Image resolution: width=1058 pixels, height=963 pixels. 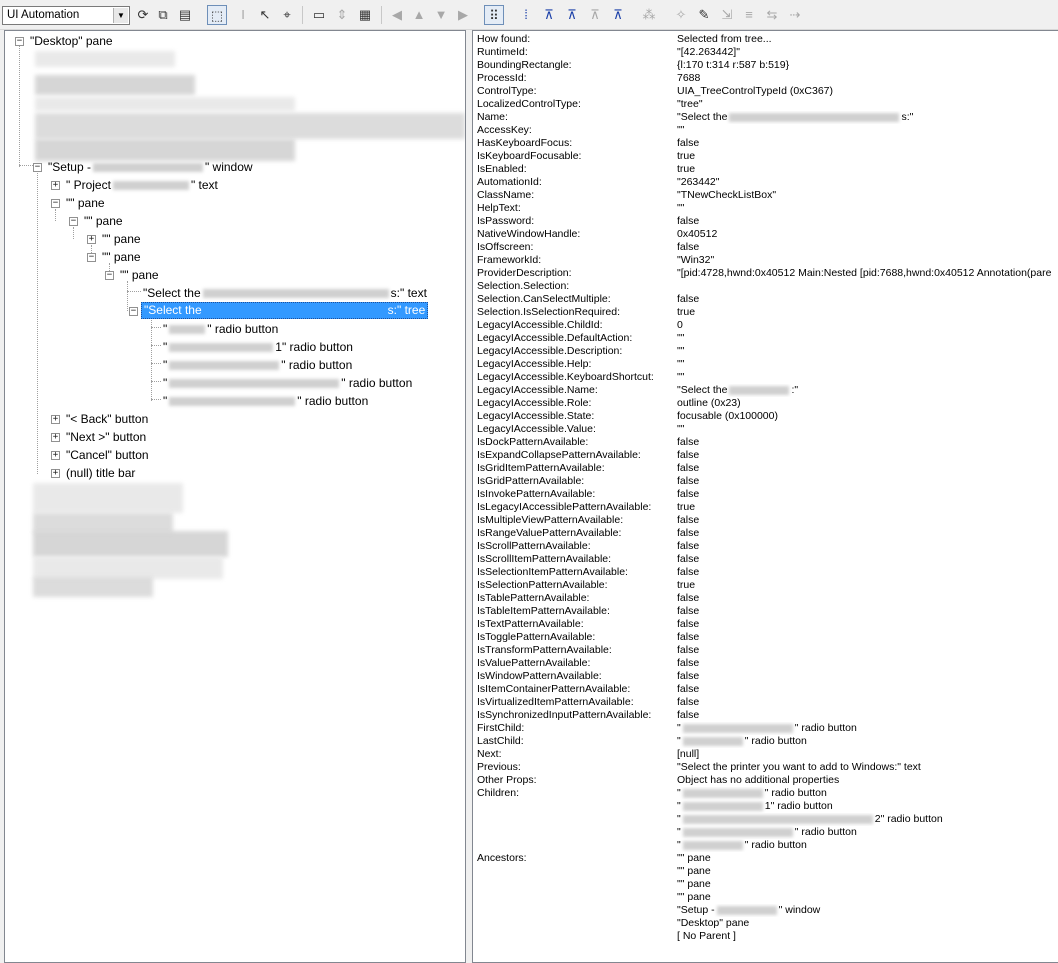 I want to click on prev-sibling-icon: ⊼, so click(x=595, y=15).